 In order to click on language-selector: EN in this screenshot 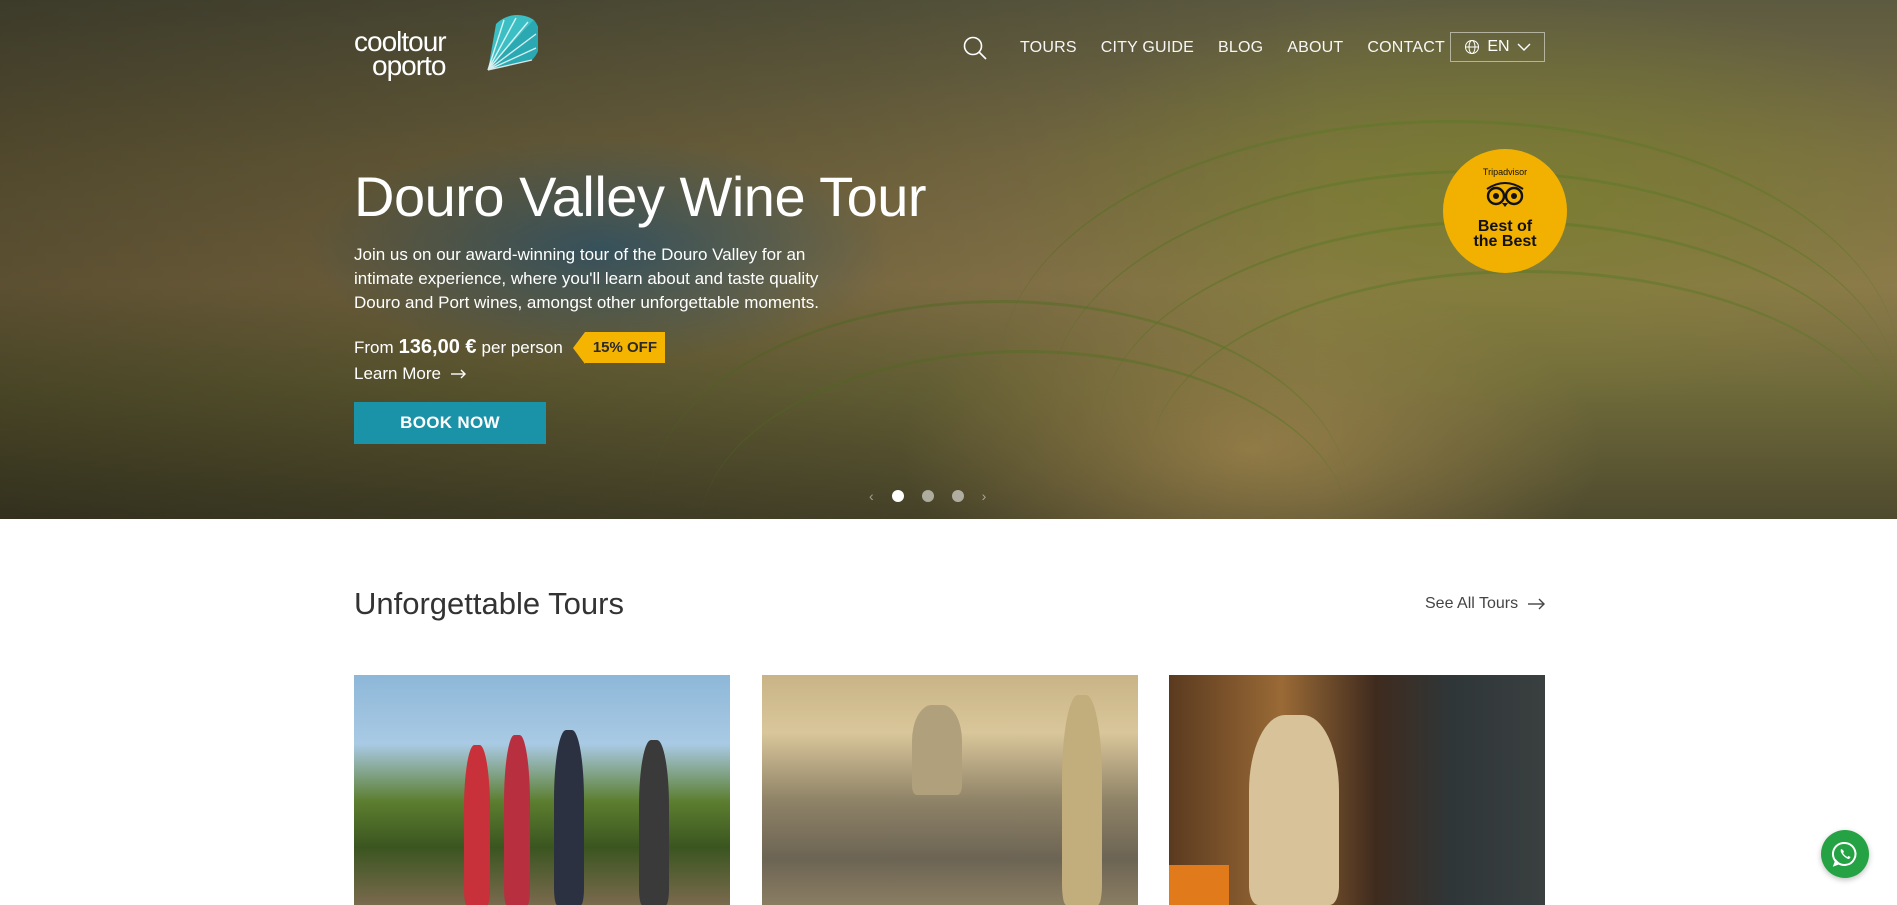, I will do `click(1497, 47)`.